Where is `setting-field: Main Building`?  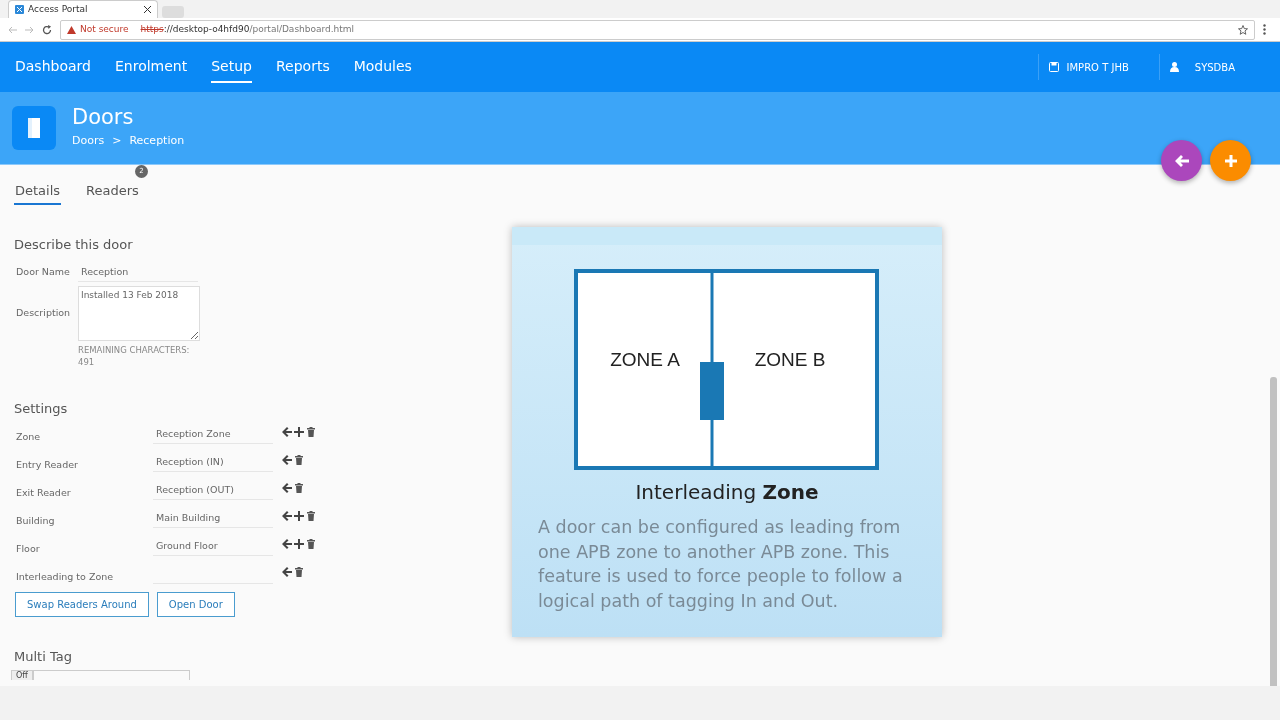 setting-field: Main Building is located at coordinates (213, 518).